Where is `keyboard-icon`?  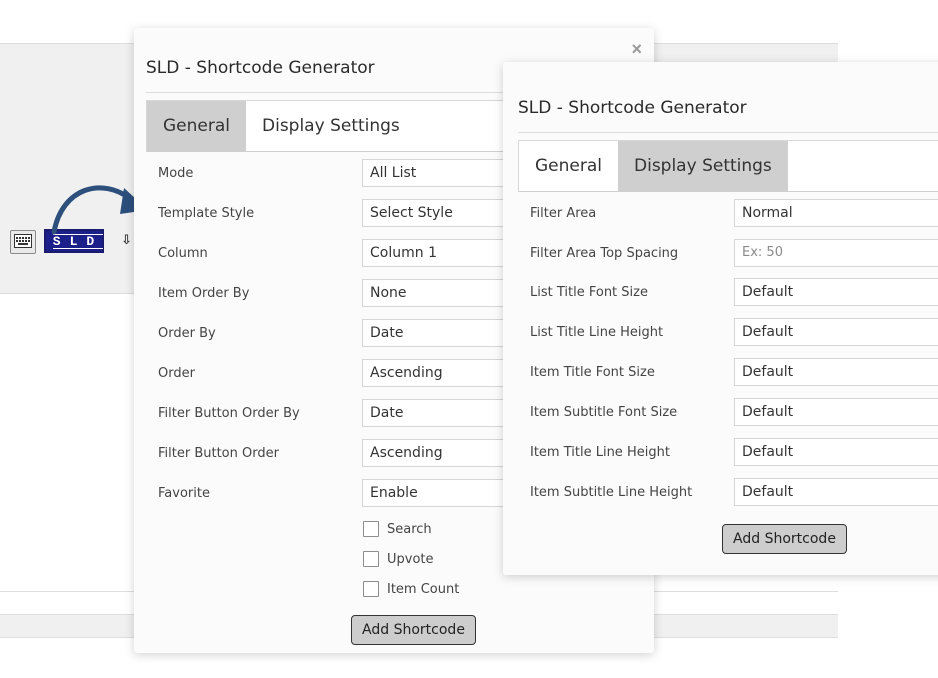
keyboard-icon is located at coordinates (23, 242).